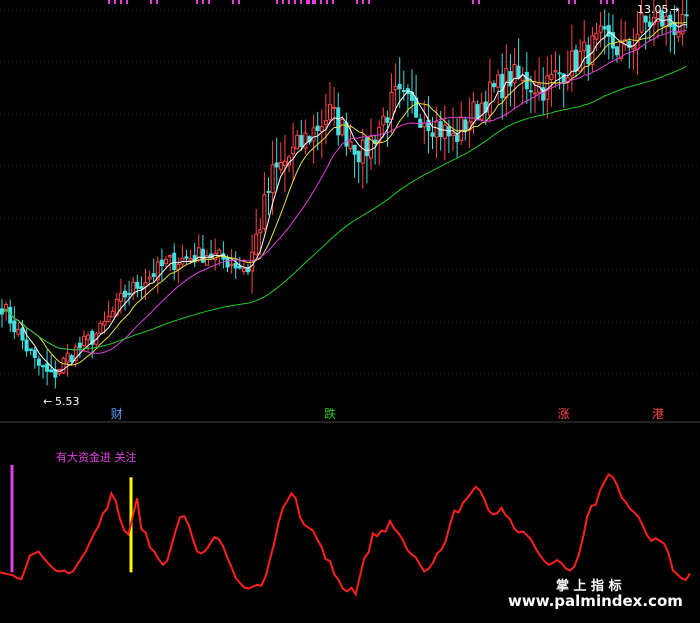 The width and height of the screenshot is (700, 623). I want to click on event-label: 财, so click(117, 414).